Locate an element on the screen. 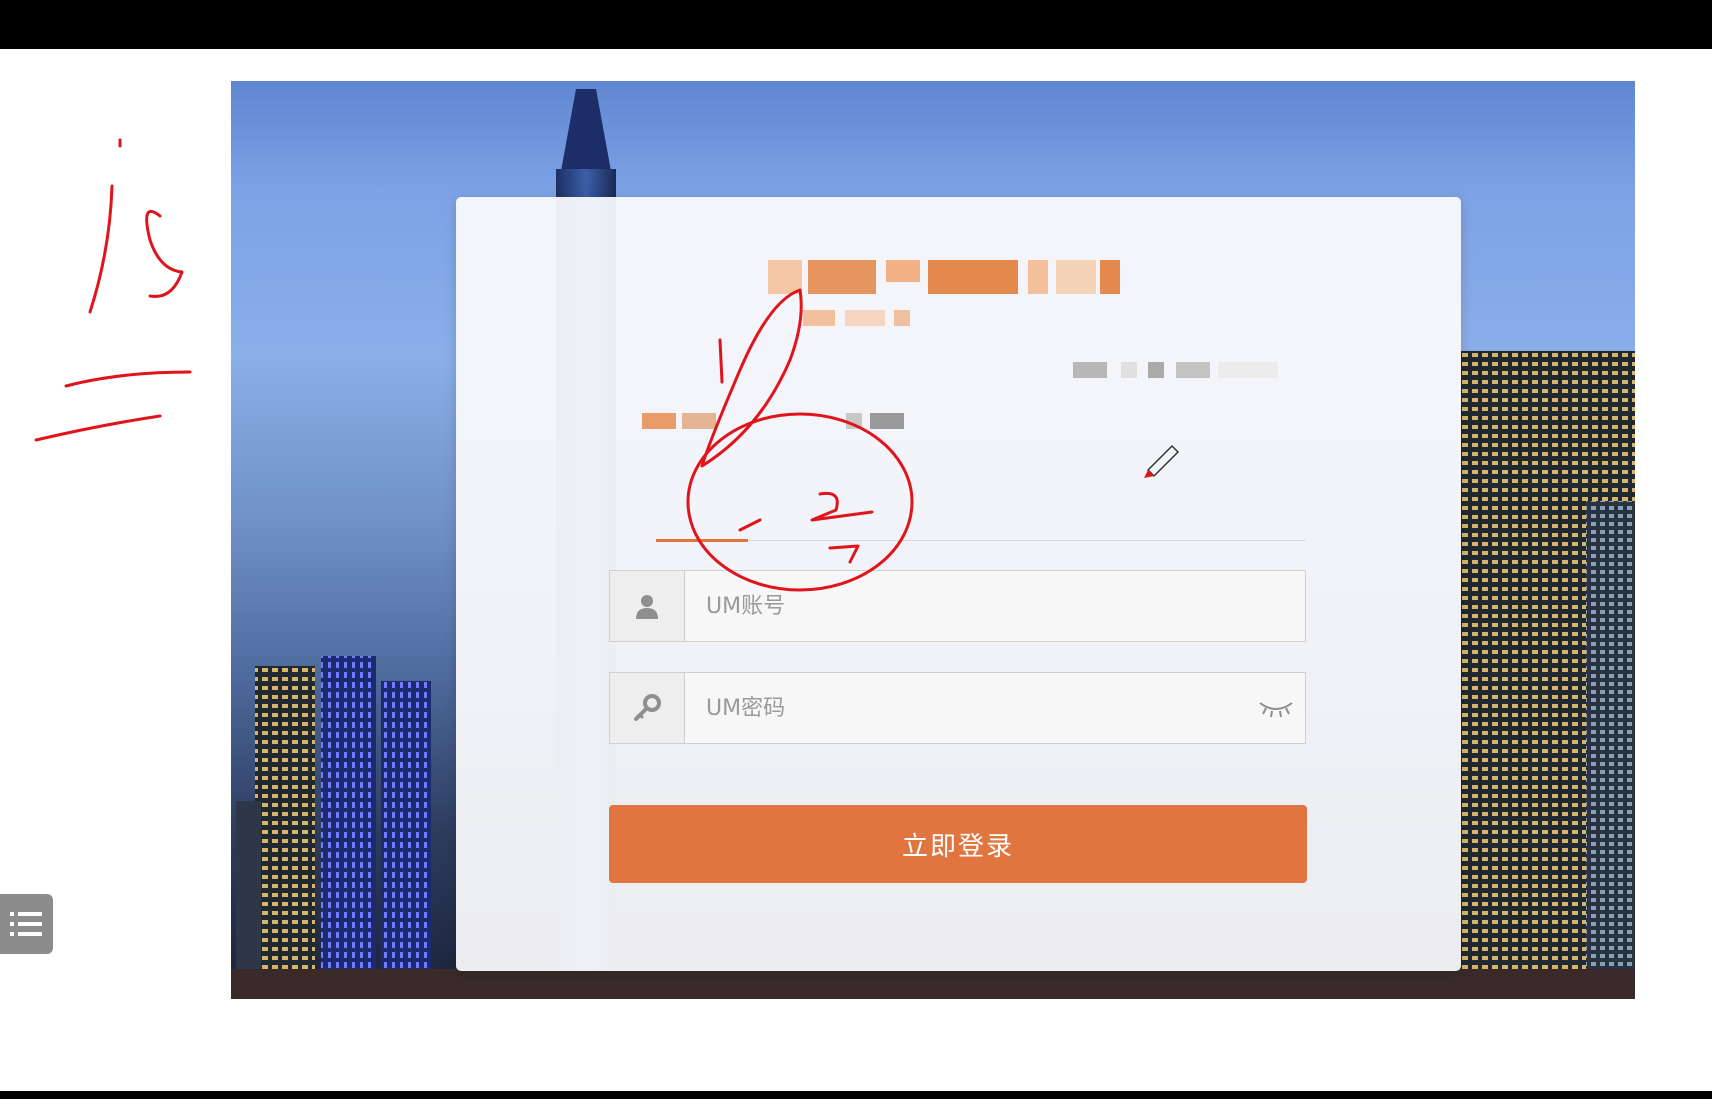 Image resolution: width=1712 pixels, height=1099 pixels. bottom-black-bar is located at coordinates (856, 1095).